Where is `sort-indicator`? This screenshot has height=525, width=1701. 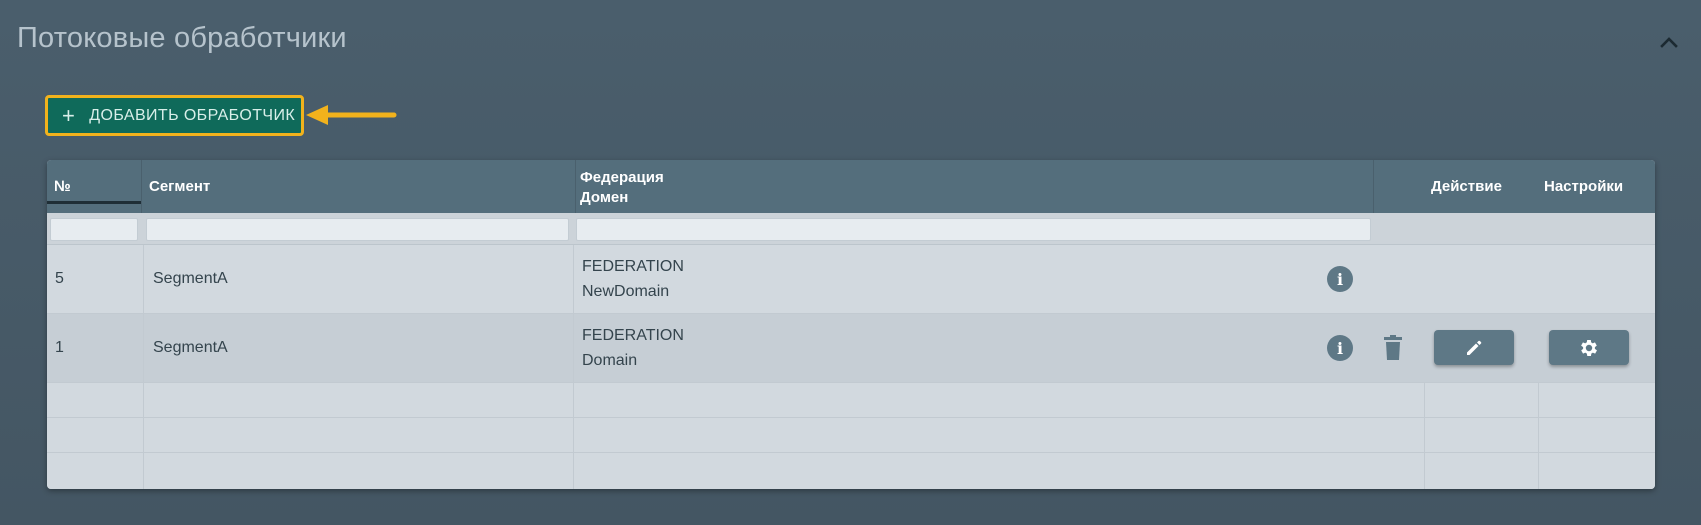
sort-indicator is located at coordinates (94, 202).